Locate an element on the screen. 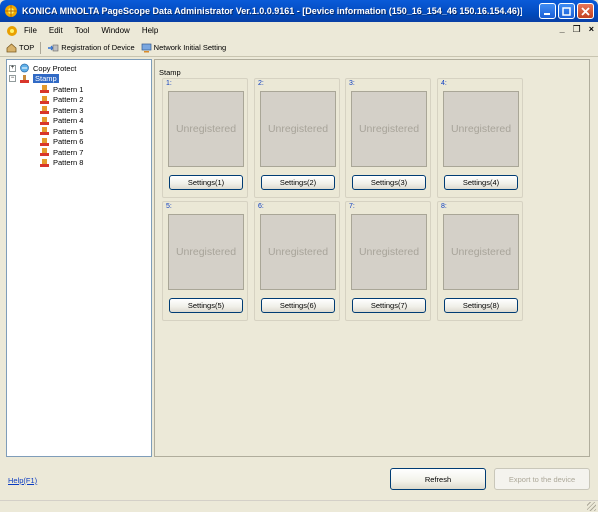  export-to-device-button: Export to the device is located at coordinates (542, 479).